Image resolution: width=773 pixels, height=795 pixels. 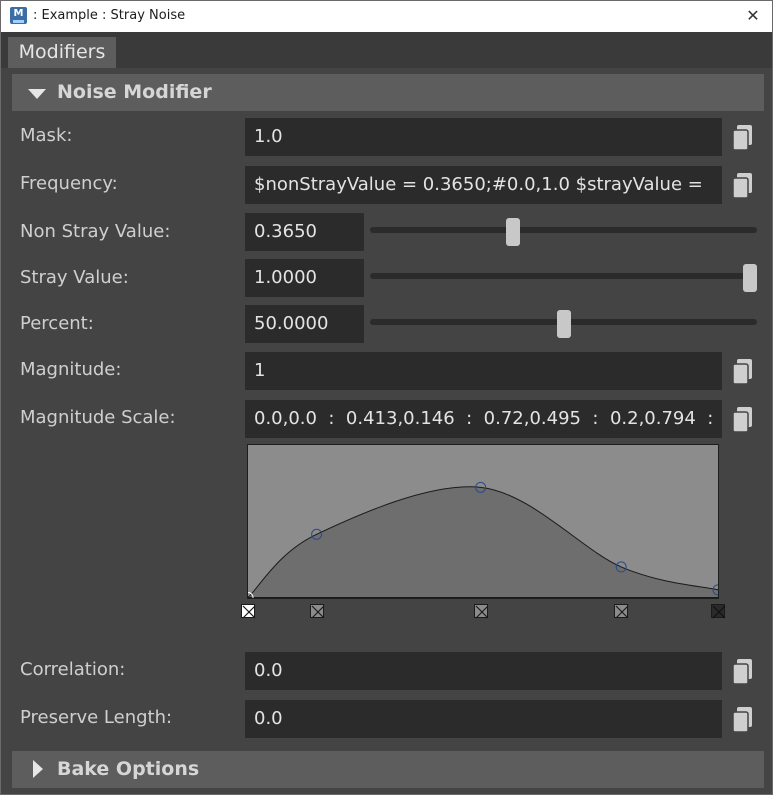 What do you see at coordinates (483, 371) in the screenshot?
I see `magnitude-field: 1` at bounding box center [483, 371].